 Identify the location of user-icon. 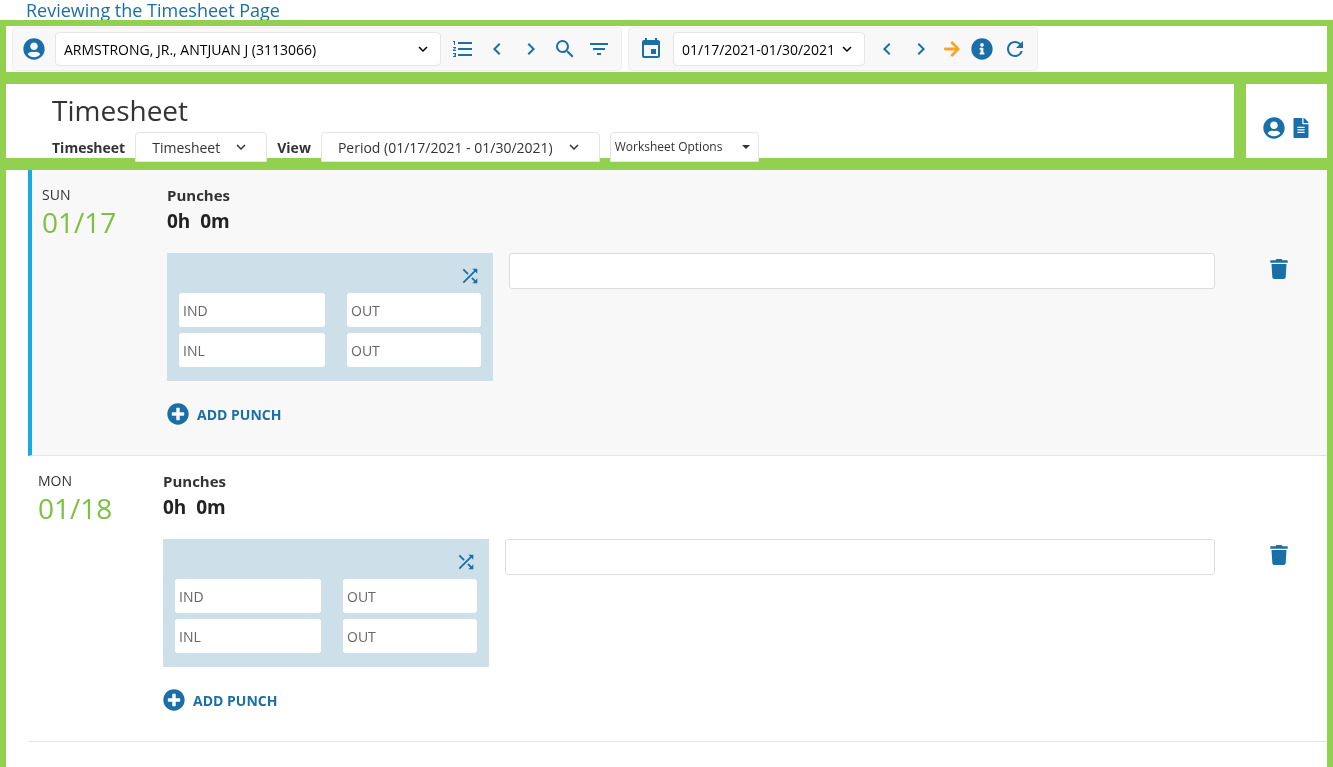
(34, 49).